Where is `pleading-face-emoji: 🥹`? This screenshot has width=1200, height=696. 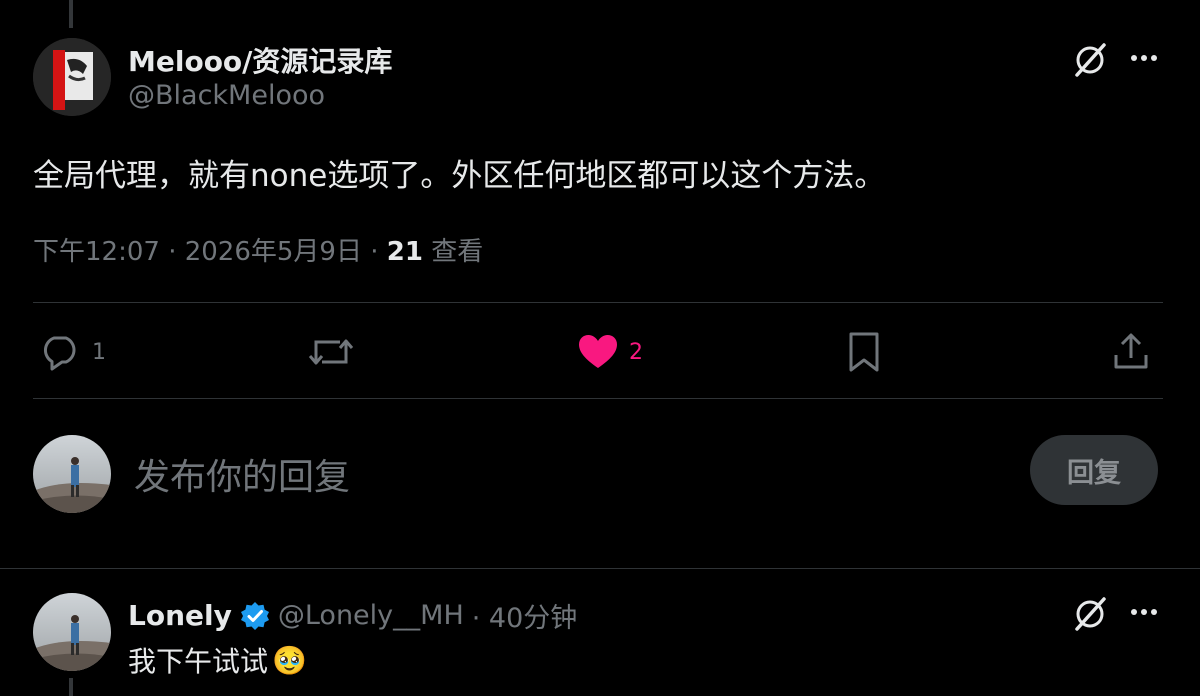
pleading-face-emoji: 🥹 is located at coordinates (289, 660).